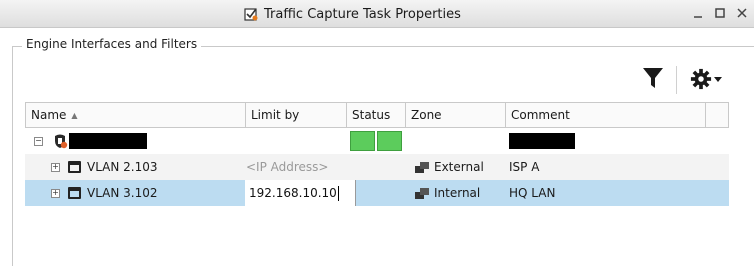 This screenshot has height=266, width=754. I want to click on column-header-limit-by-label: Limit by, so click(275, 115).